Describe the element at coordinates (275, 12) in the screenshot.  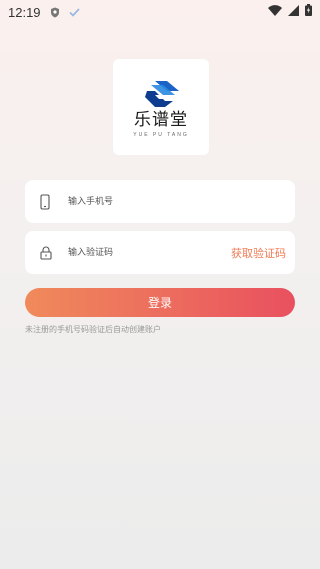
I see `wifi-icon` at that location.